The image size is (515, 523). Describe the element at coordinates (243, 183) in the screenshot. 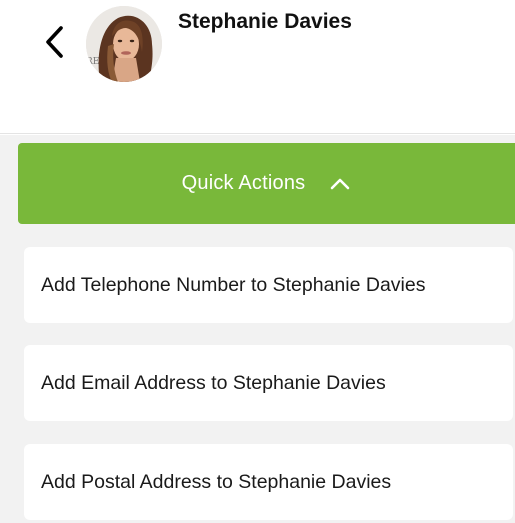

I see `quick-actions-label: Quick Actions` at that location.